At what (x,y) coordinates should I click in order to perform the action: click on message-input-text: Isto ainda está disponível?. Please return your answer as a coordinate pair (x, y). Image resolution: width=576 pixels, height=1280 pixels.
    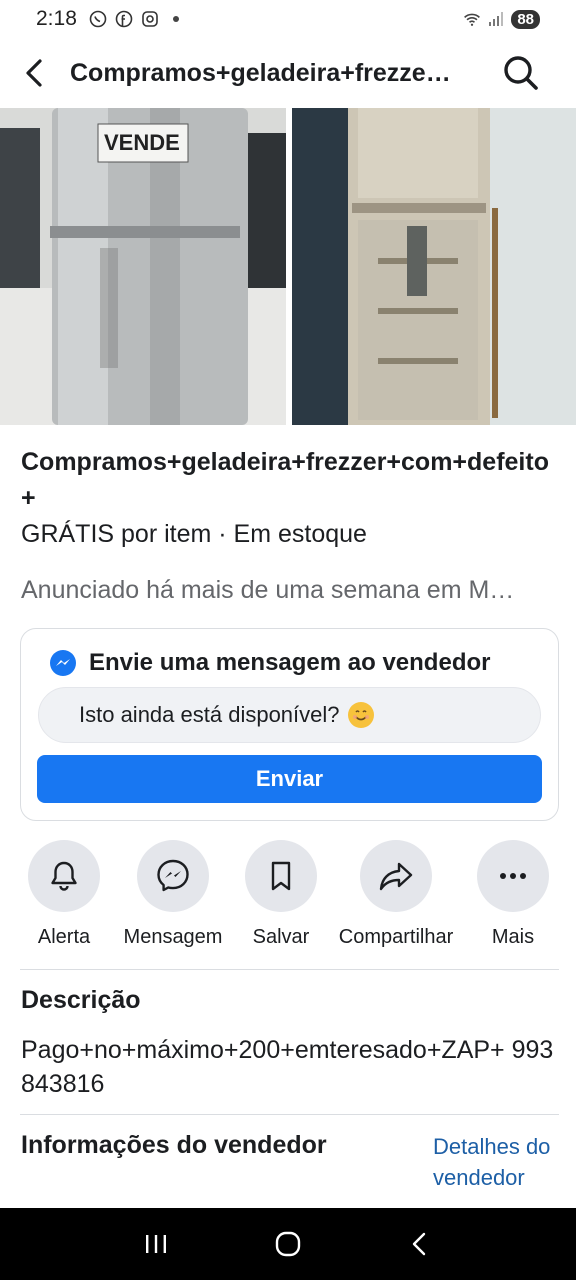
    Looking at the image, I should click on (209, 714).